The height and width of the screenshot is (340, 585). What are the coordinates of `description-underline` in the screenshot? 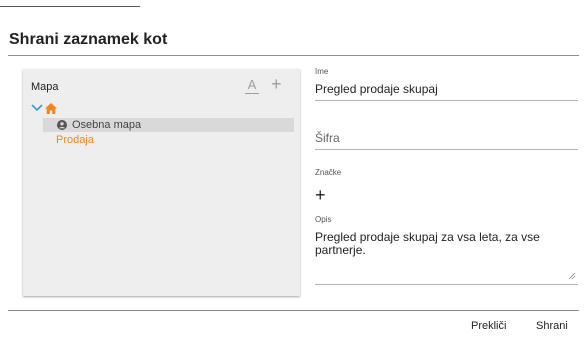 It's located at (446, 284).